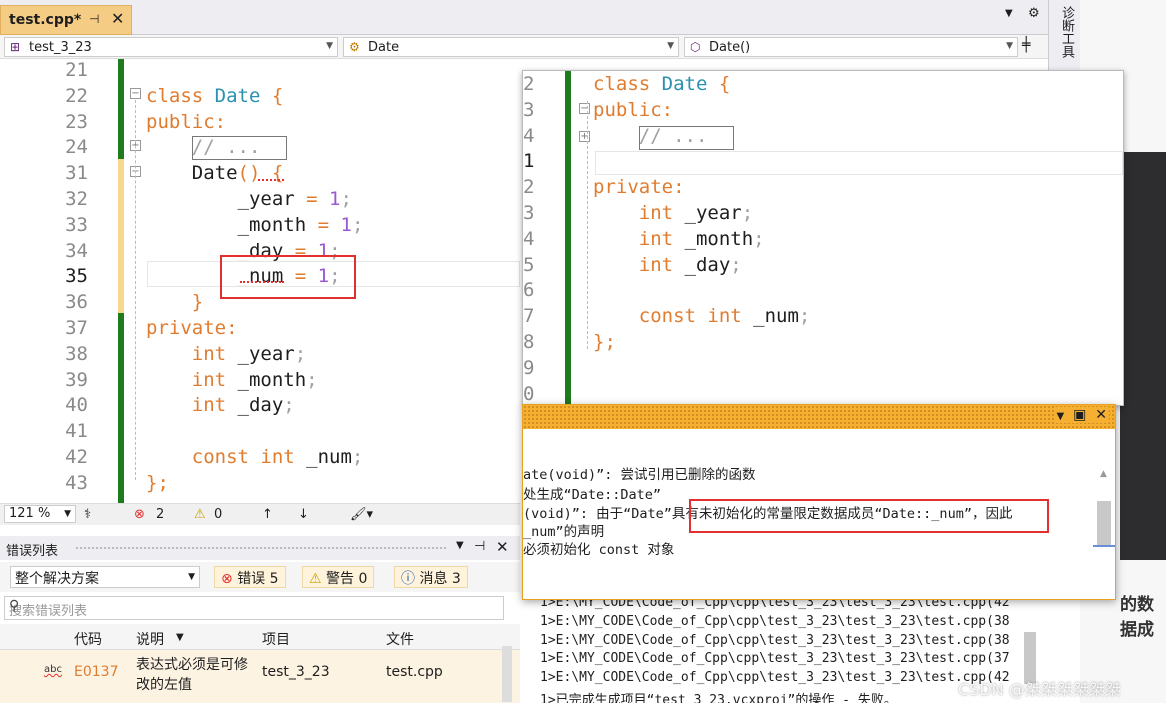 The image size is (1166, 703). Describe the element at coordinates (823, 393) in the screenshot. I see `code-line: 0` at that location.